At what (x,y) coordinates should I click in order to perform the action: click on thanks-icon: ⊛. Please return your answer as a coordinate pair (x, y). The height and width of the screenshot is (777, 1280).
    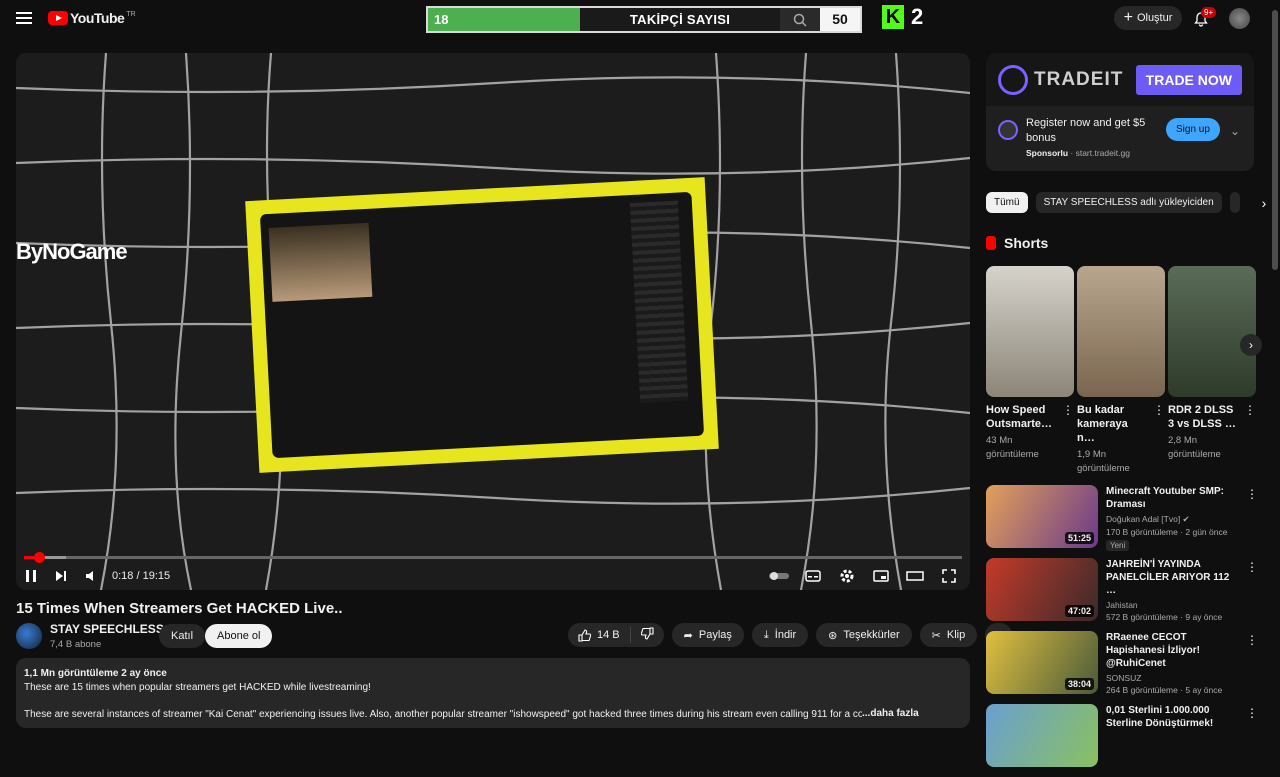
    Looking at the image, I should click on (833, 635).